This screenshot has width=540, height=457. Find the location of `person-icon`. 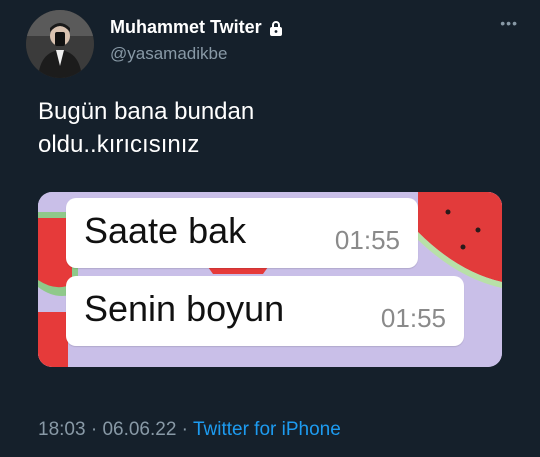

person-icon is located at coordinates (60, 44).